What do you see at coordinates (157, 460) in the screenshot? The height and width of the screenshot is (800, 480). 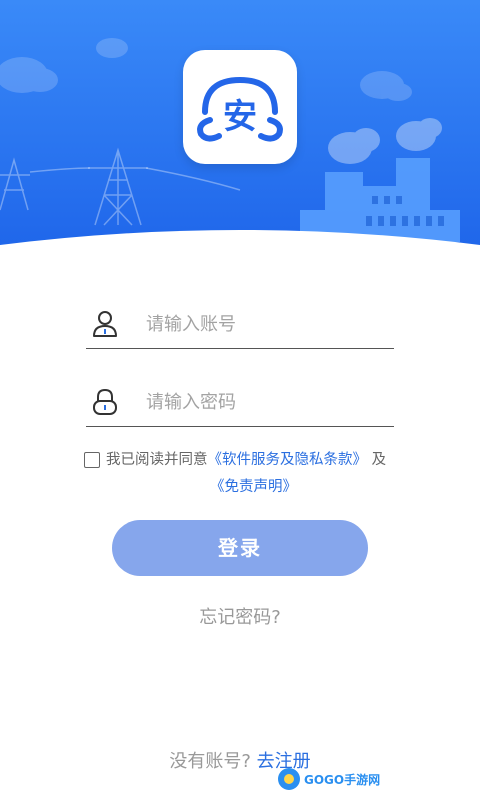 I see `agreement-prefix: 我已阅读并同意` at bounding box center [157, 460].